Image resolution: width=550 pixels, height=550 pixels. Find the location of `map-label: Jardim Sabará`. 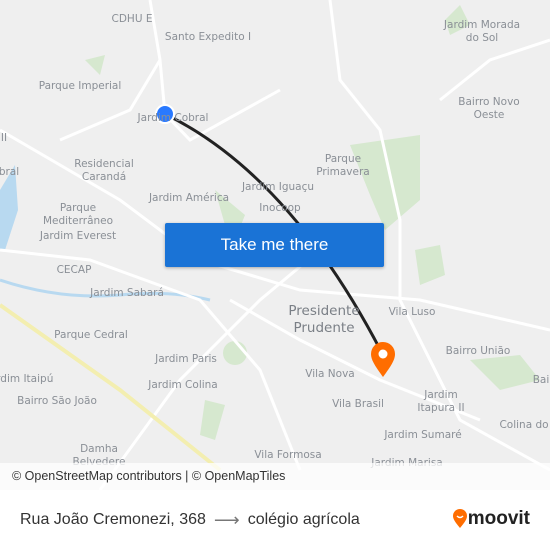

map-label: Jardim Sabará is located at coordinates (127, 293).